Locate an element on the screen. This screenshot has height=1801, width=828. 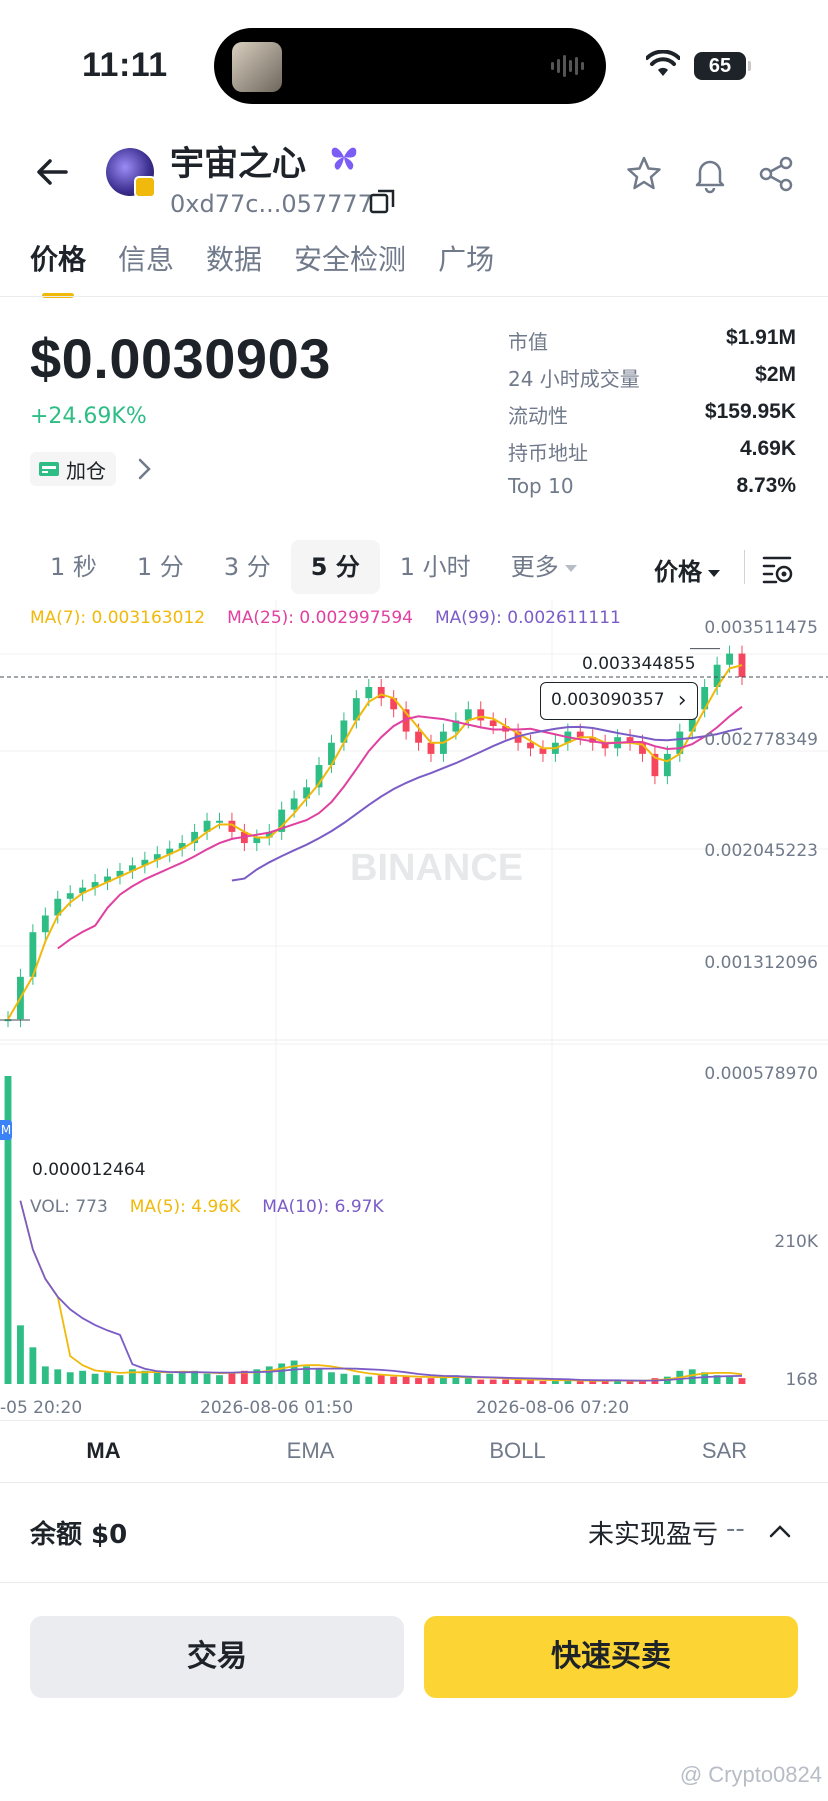
tab-data: 数据 is located at coordinates (234, 258).